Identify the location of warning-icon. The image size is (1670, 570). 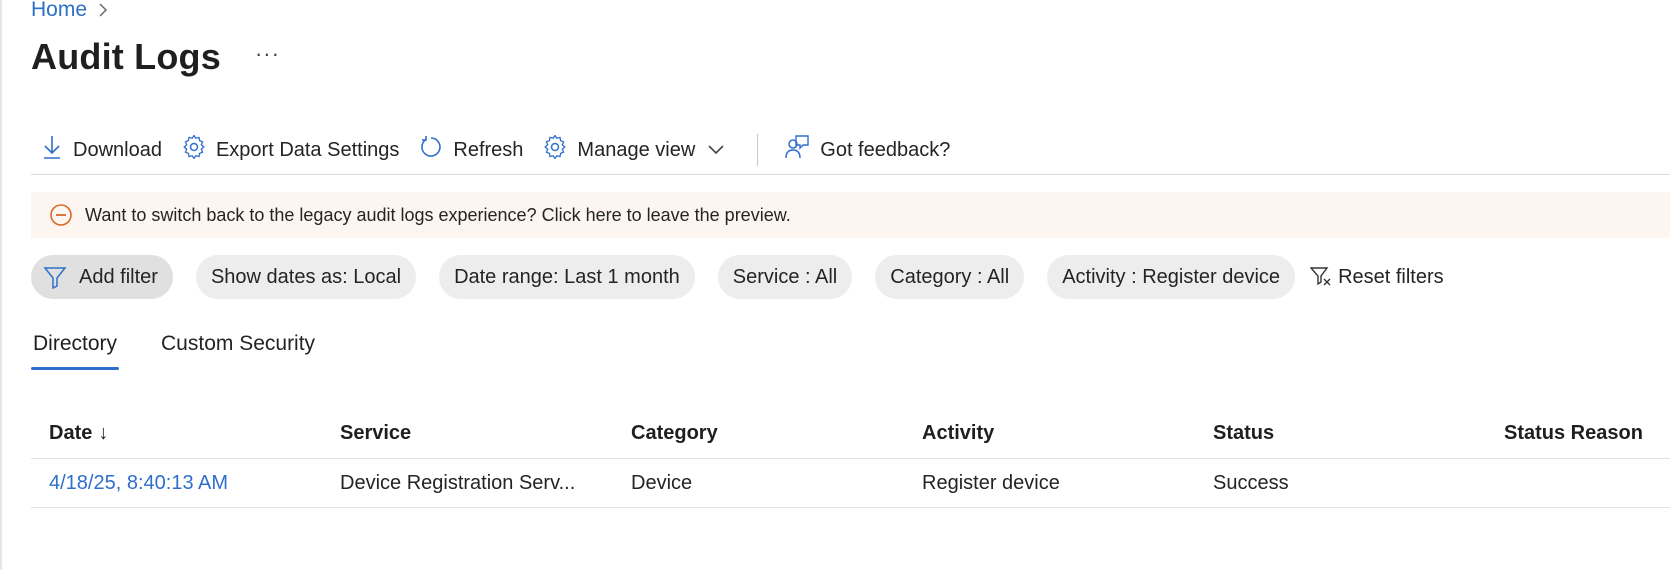
(61, 215).